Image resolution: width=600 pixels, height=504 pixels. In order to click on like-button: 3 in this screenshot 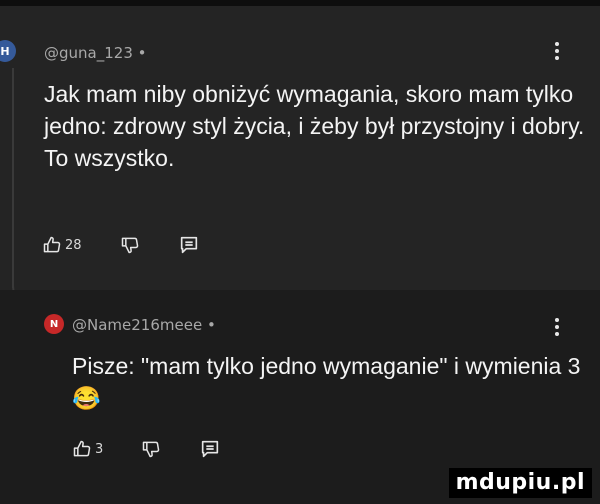, I will do `click(87, 449)`.